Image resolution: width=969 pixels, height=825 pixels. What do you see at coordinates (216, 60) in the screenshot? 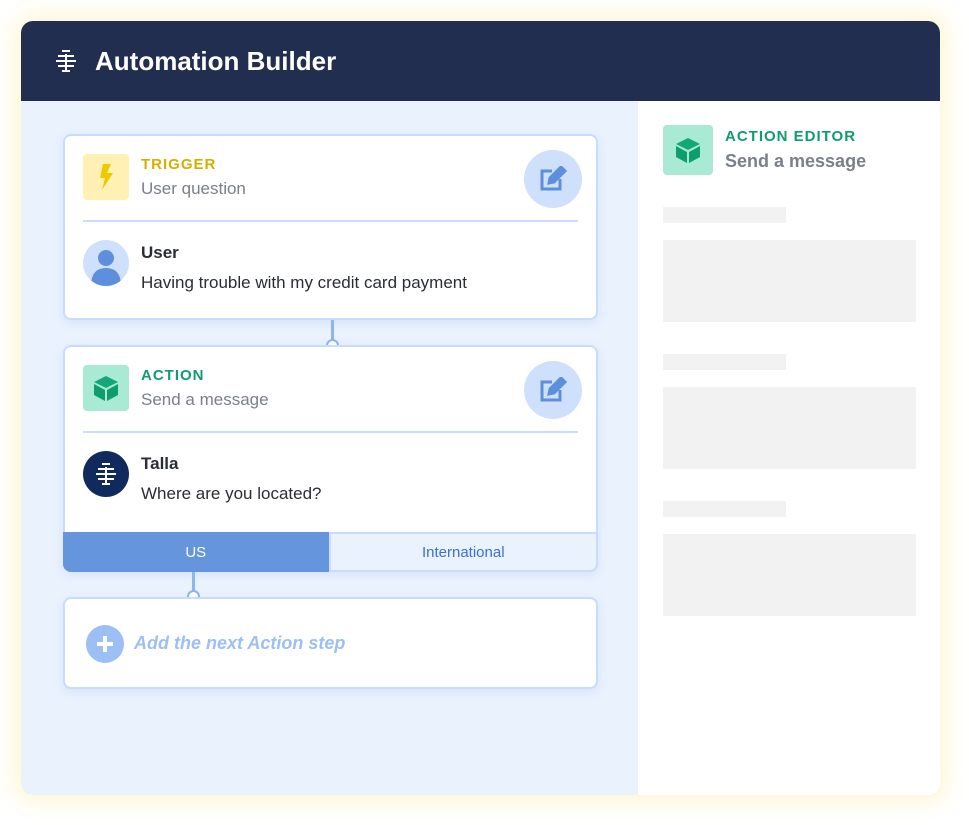
I see `app-title: Automation Builder` at bounding box center [216, 60].